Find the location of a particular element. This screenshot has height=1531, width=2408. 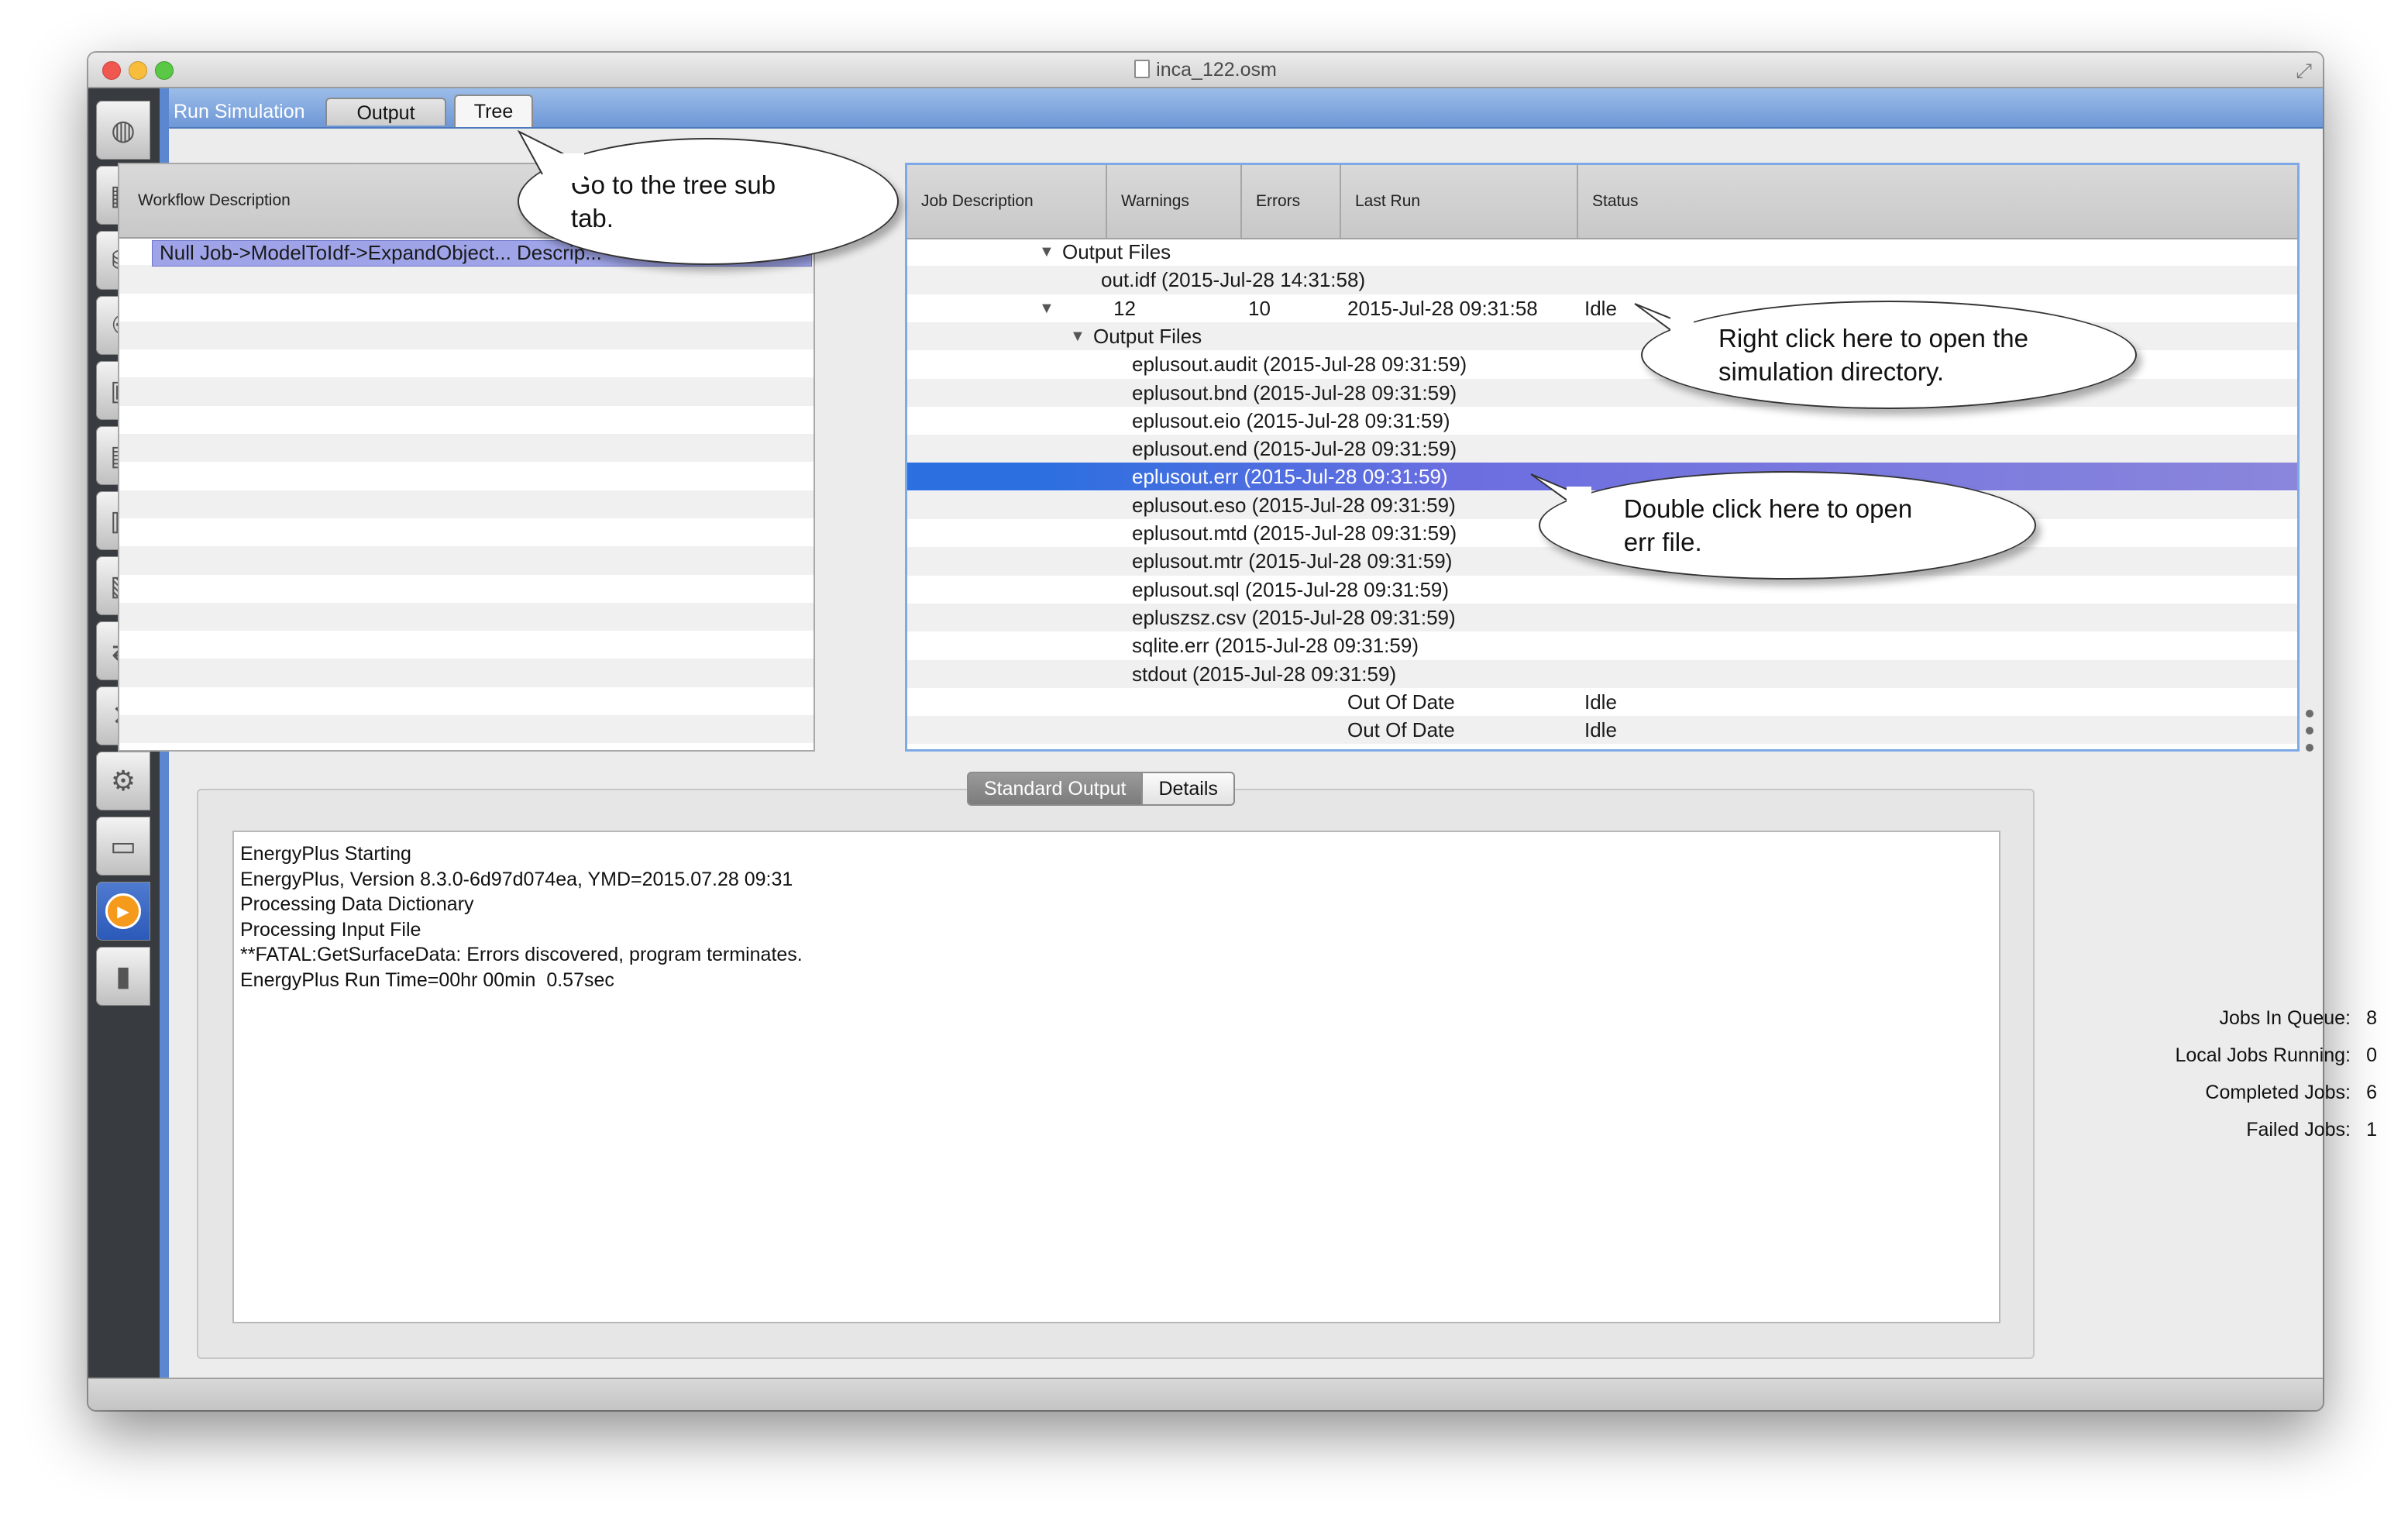

job-description-cell: eplusout.mtd (2015-Jul-28 09:31:59) is located at coordinates (1294, 533).